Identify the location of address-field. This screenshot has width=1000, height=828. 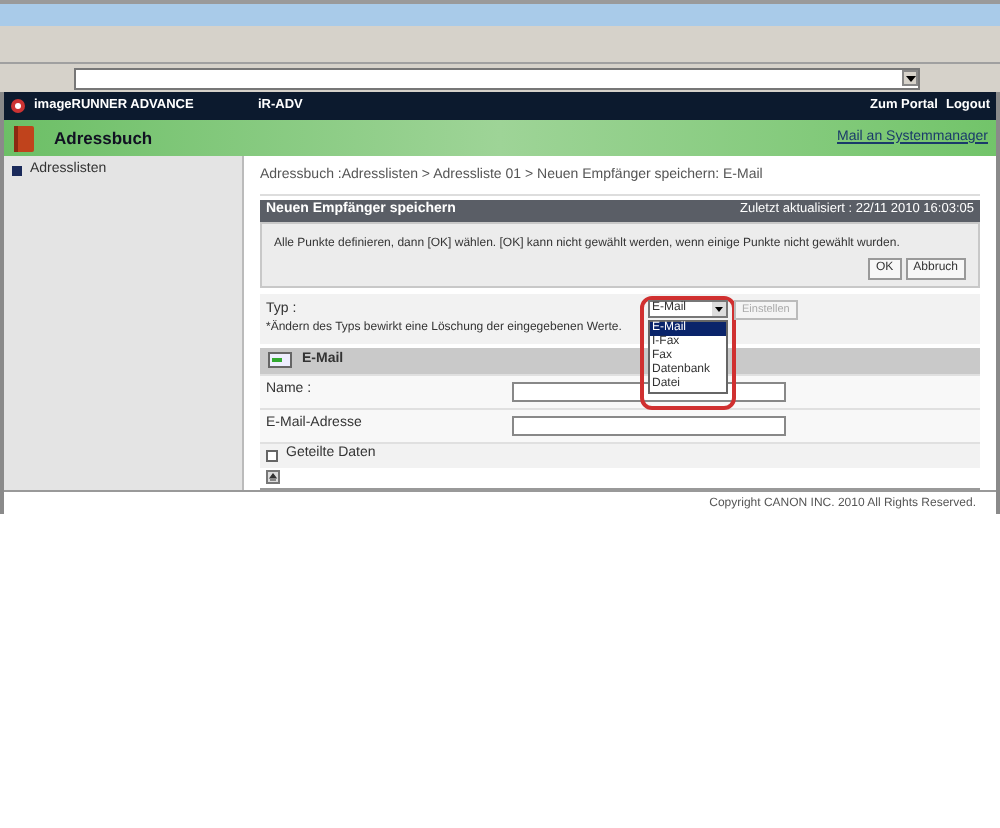
(497, 78).